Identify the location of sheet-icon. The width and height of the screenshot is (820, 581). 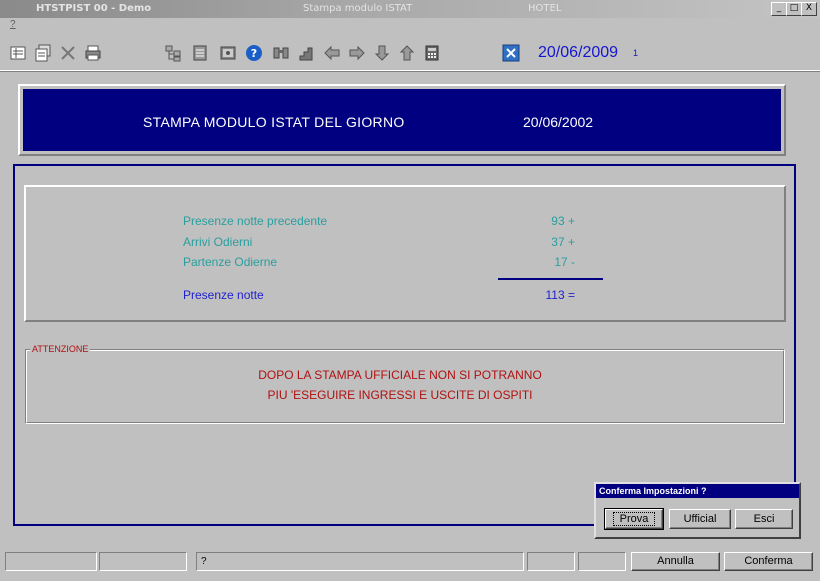
(200, 53).